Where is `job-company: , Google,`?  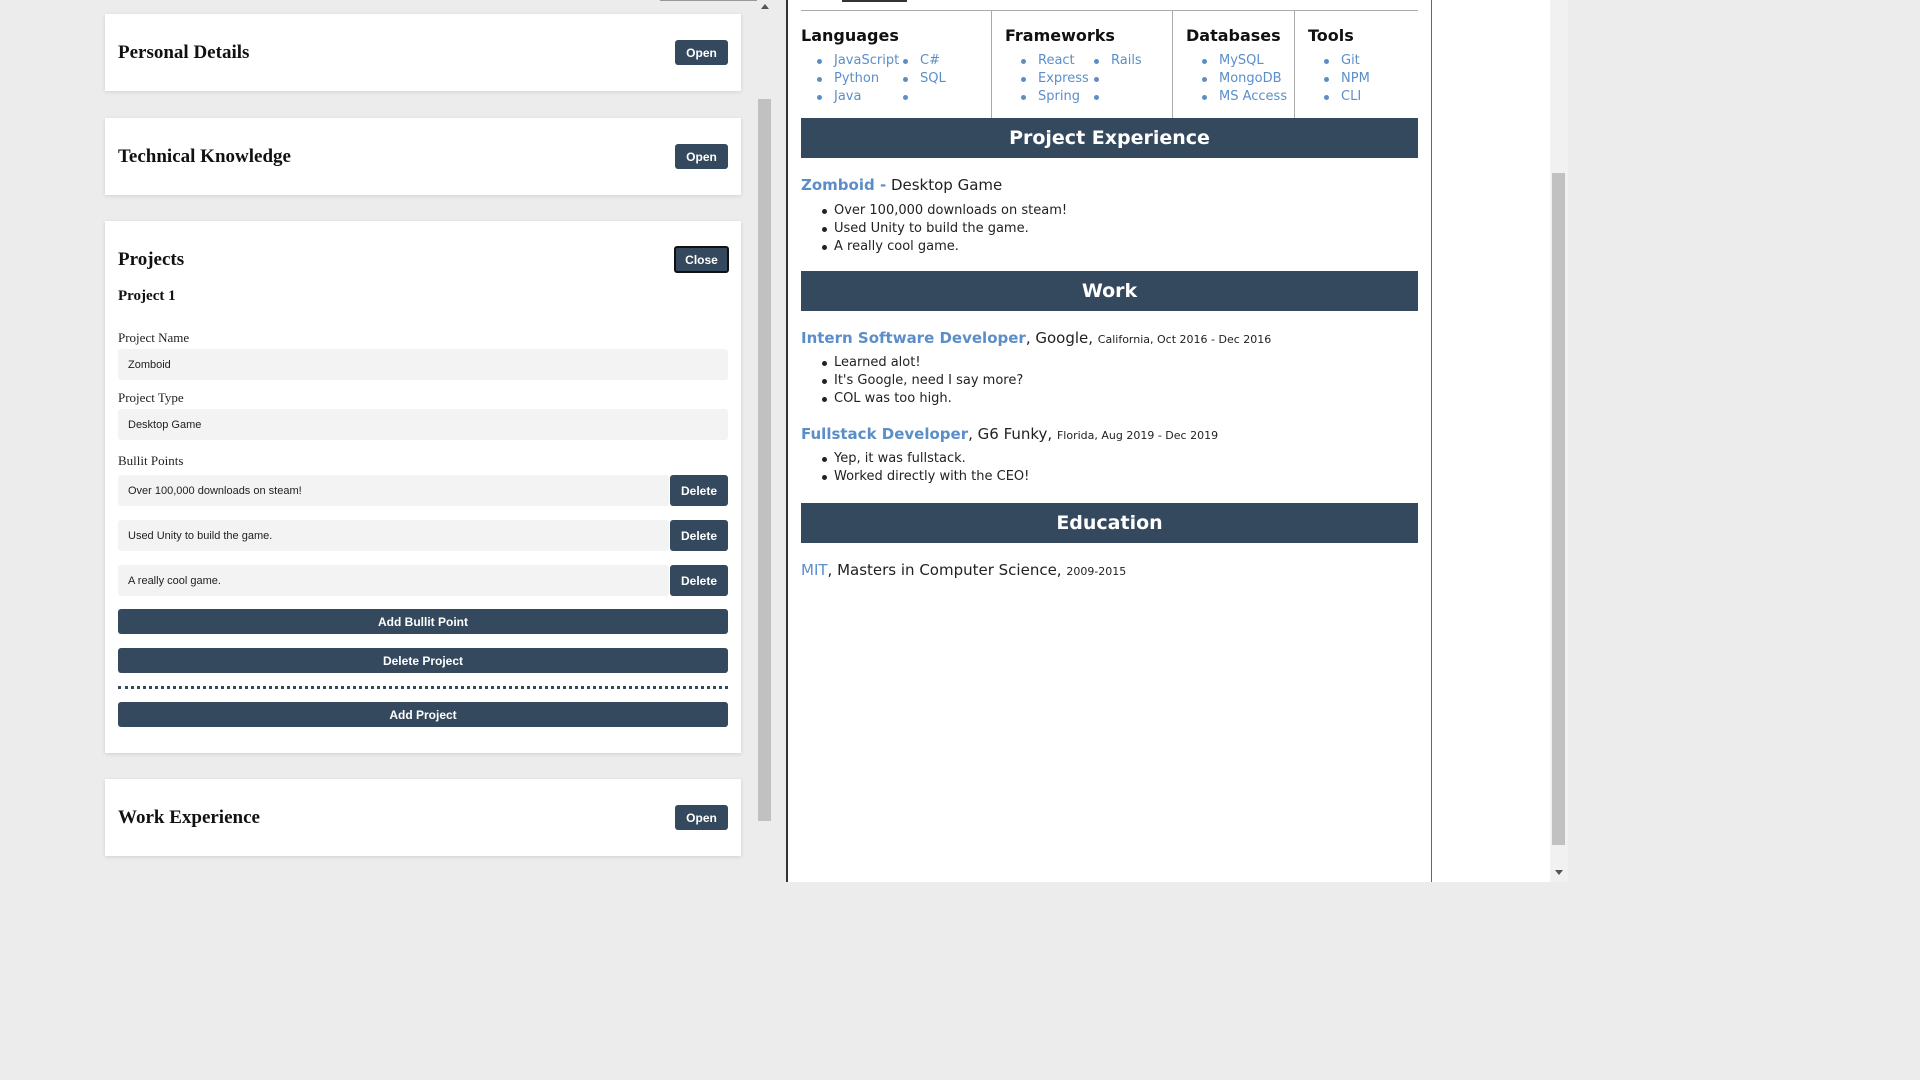 job-company: , Google, is located at coordinates (1061, 338).